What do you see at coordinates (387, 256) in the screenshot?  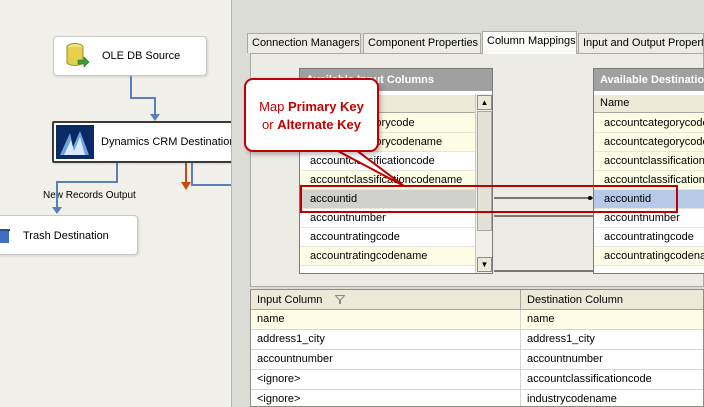 I see `input-column-row: accountratingcodename` at bounding box center [387, 256].